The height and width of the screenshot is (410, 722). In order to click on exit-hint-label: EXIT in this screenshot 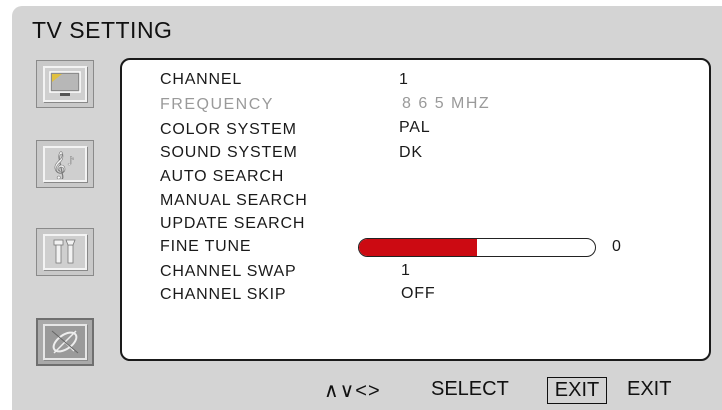, I will do `click(649, 389)`.